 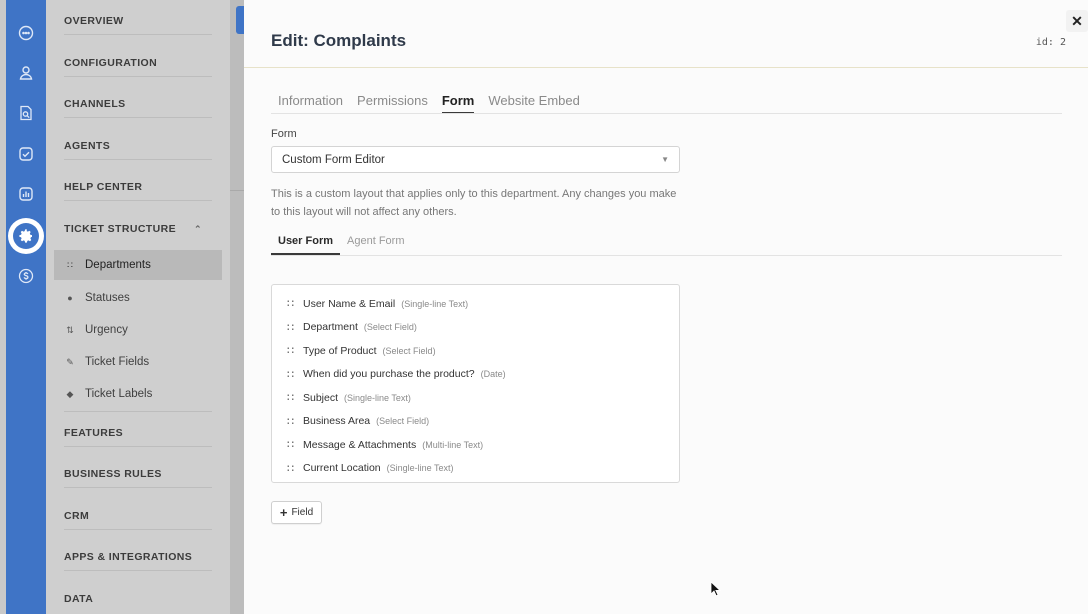 I want to click on field-name: Current Location, so click(x=342, y=468).